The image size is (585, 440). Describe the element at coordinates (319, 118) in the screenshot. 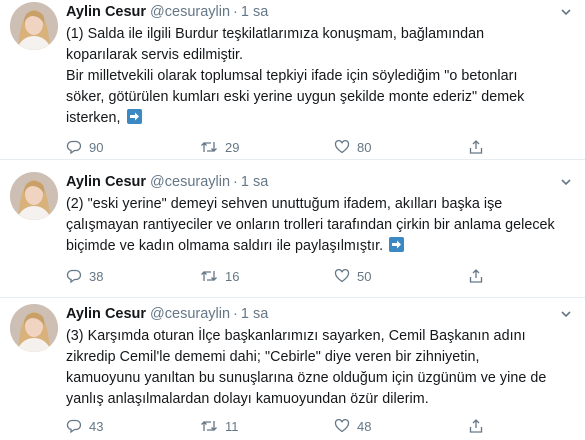

I see `tweet-line-last: isterken,` at that location.